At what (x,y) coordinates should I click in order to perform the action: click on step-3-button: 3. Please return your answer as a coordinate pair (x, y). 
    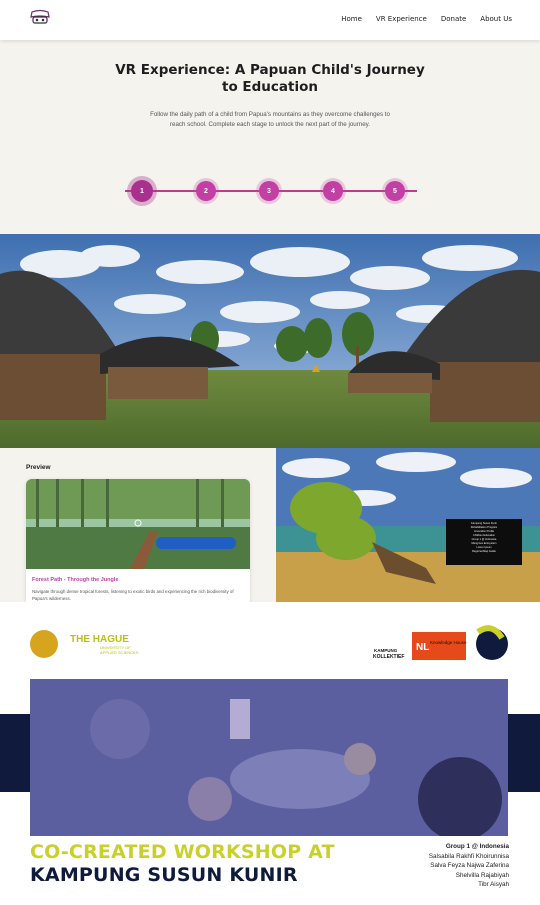
    Looking at the image, I should click on (269, 191).